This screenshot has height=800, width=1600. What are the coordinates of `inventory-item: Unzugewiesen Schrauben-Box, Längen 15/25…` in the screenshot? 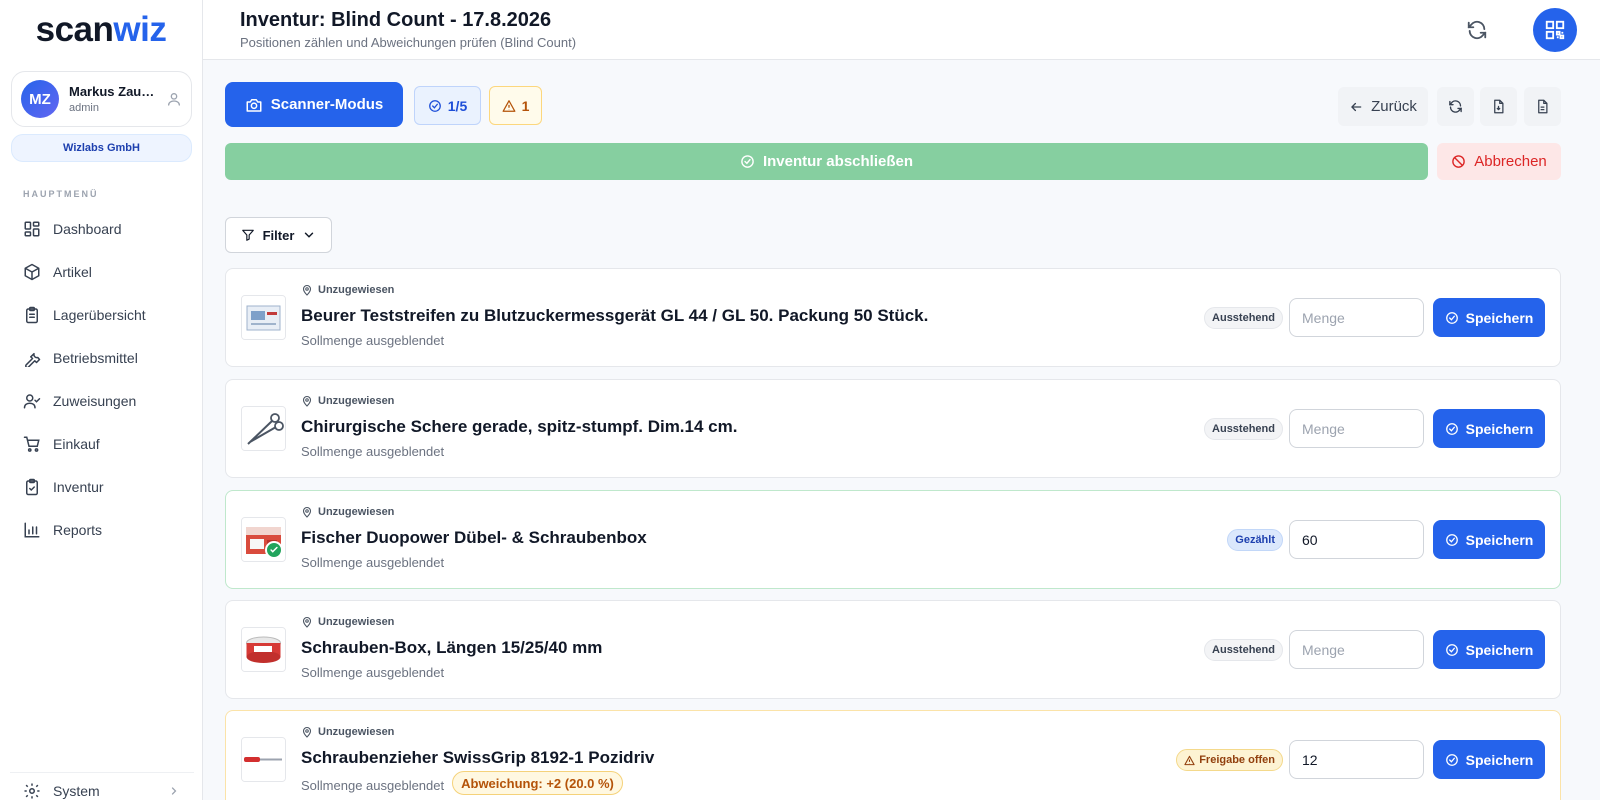 It's located at (893, 649).